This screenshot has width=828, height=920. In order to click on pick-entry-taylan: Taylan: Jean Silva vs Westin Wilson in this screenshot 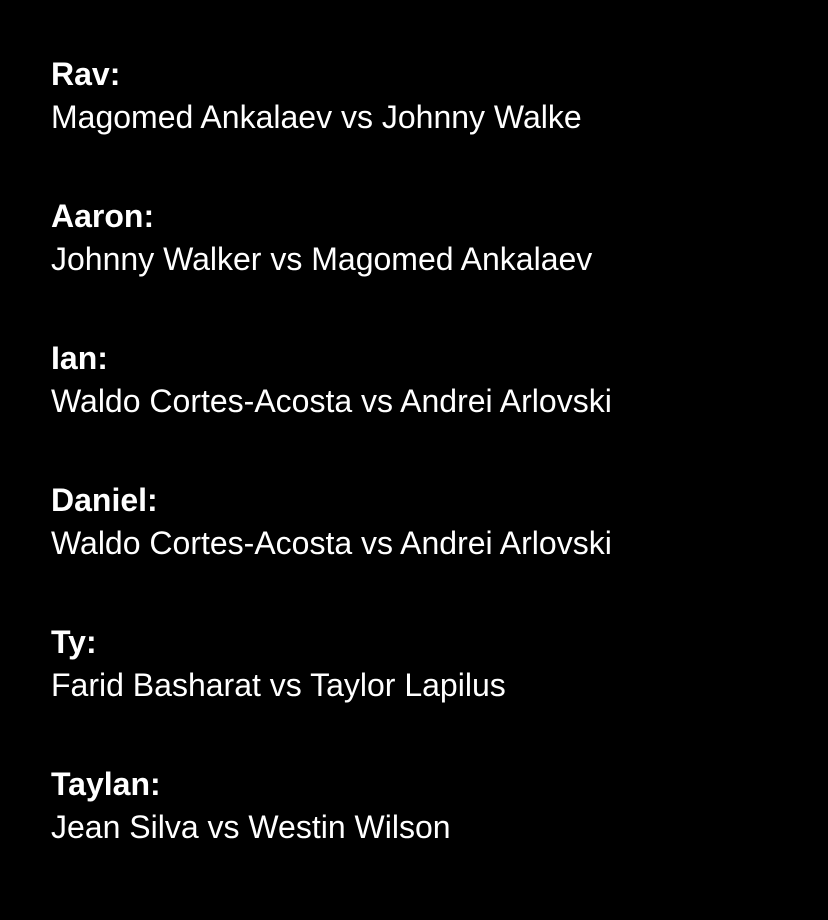, I will do `click(431, 835)`.